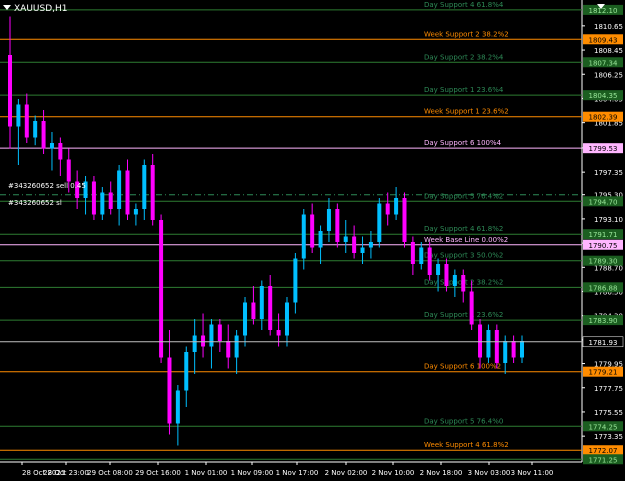  What do you see at coordinates (603, 96) in the screenshot?
I see `level-price-tag-text: 1804.35` at bounding box center [603, 96].